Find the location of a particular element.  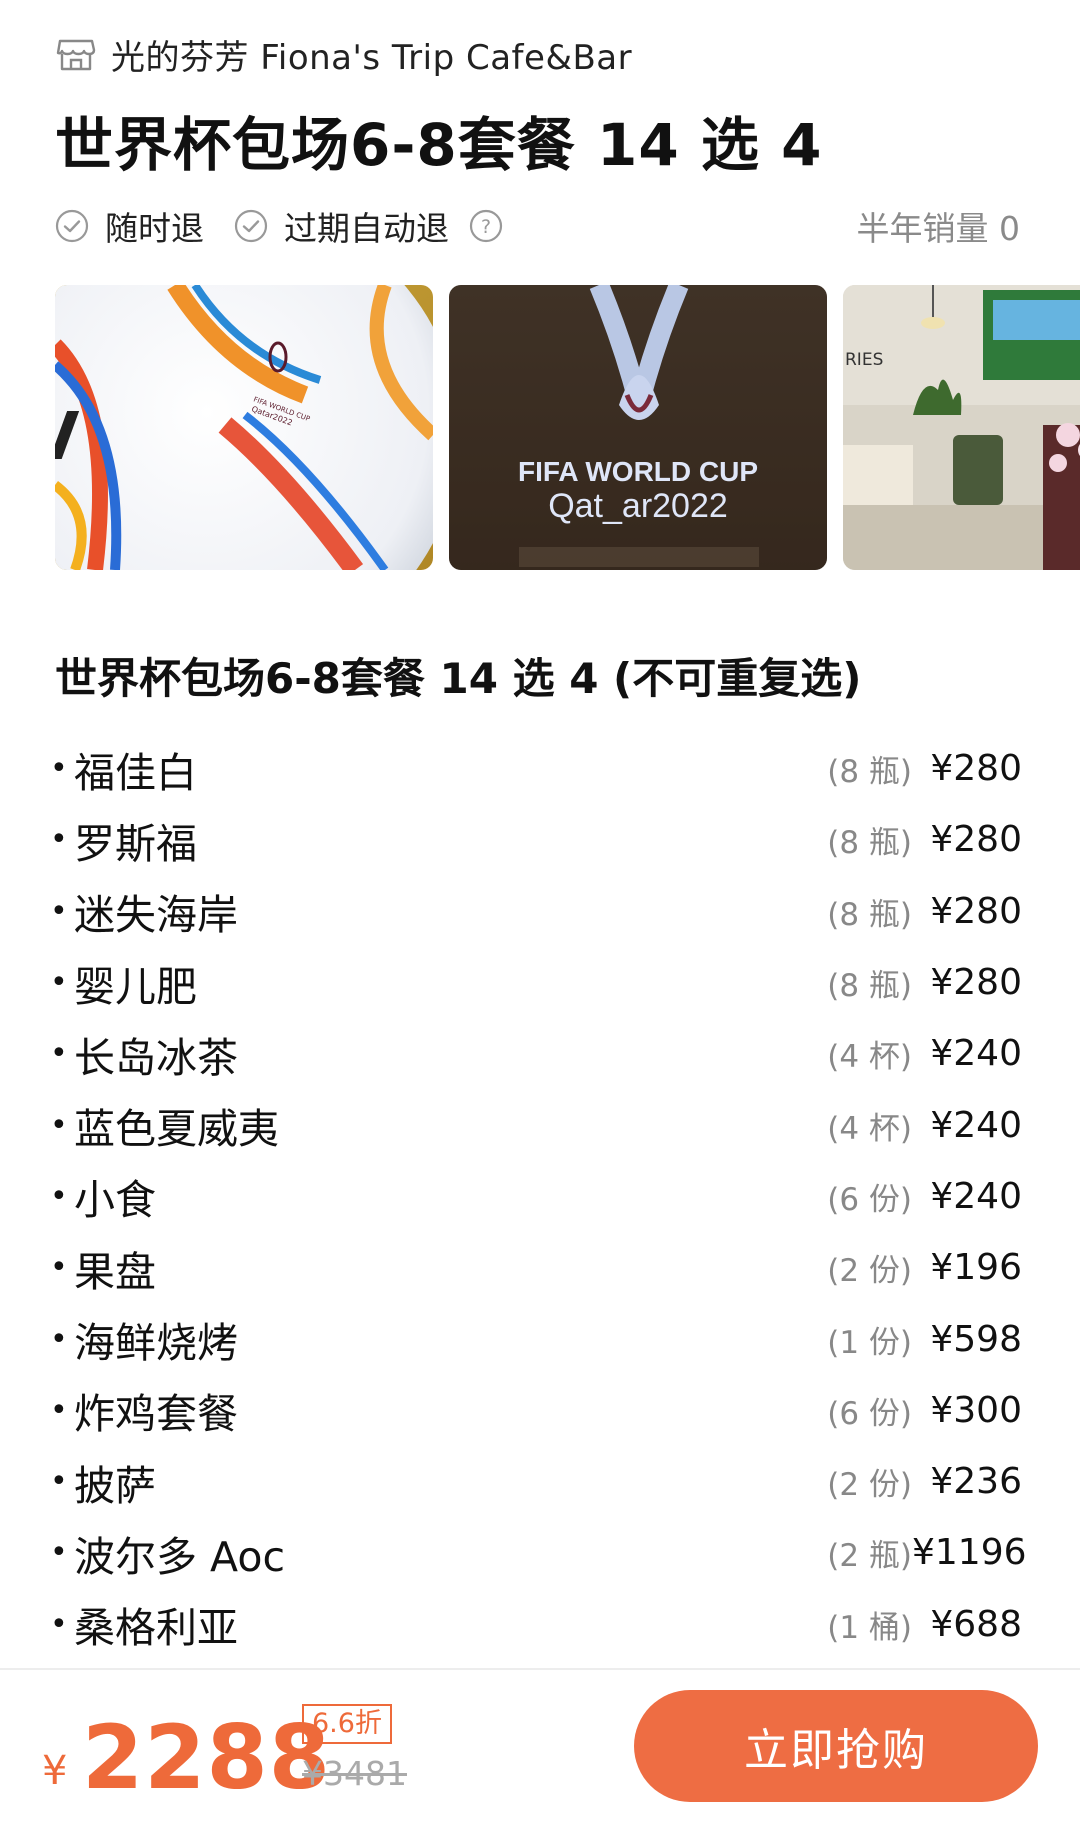

item-name: 蓝色夏威夷 is located at coordinates (176, 1129).